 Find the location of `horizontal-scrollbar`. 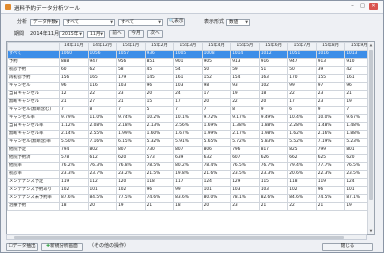

horizontal-scrollbar is located at coordinates (186, 237).